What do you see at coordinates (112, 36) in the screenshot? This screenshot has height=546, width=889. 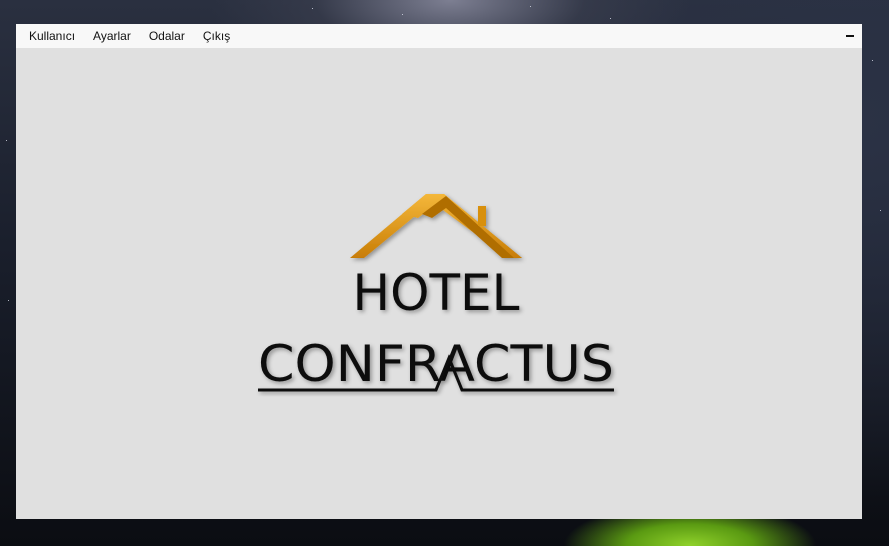 I see `menu-item-ayarlar: Ayarlar` at bounding box center [112, 36].